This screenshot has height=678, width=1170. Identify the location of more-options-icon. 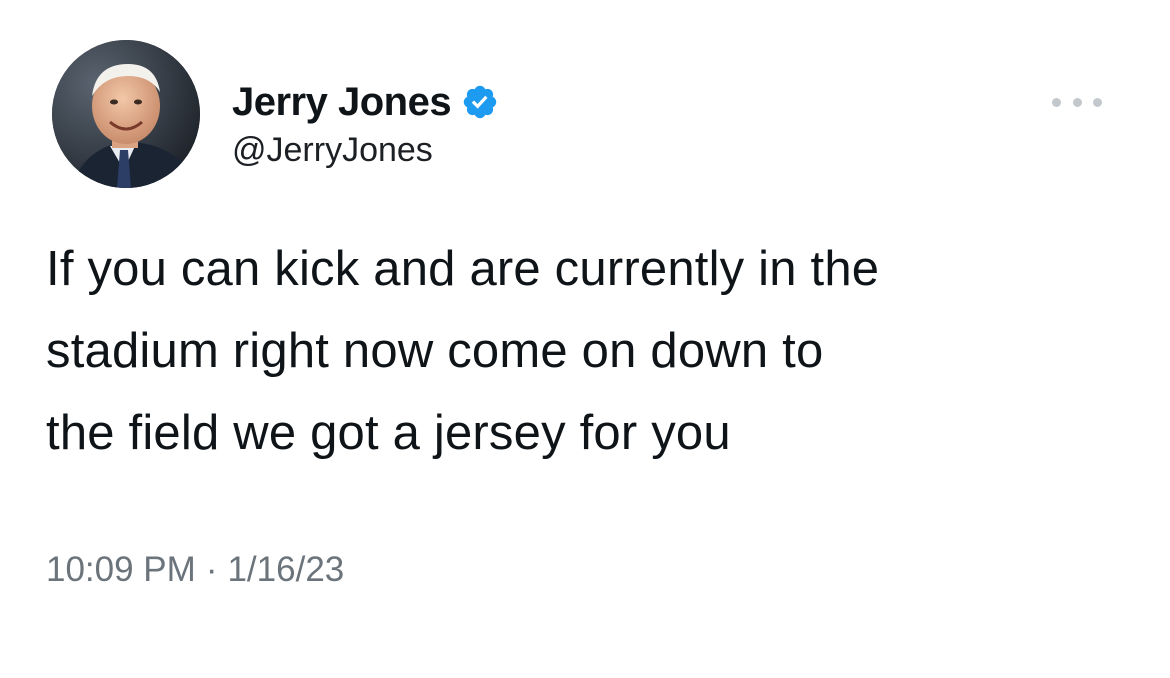
(1077, 102).